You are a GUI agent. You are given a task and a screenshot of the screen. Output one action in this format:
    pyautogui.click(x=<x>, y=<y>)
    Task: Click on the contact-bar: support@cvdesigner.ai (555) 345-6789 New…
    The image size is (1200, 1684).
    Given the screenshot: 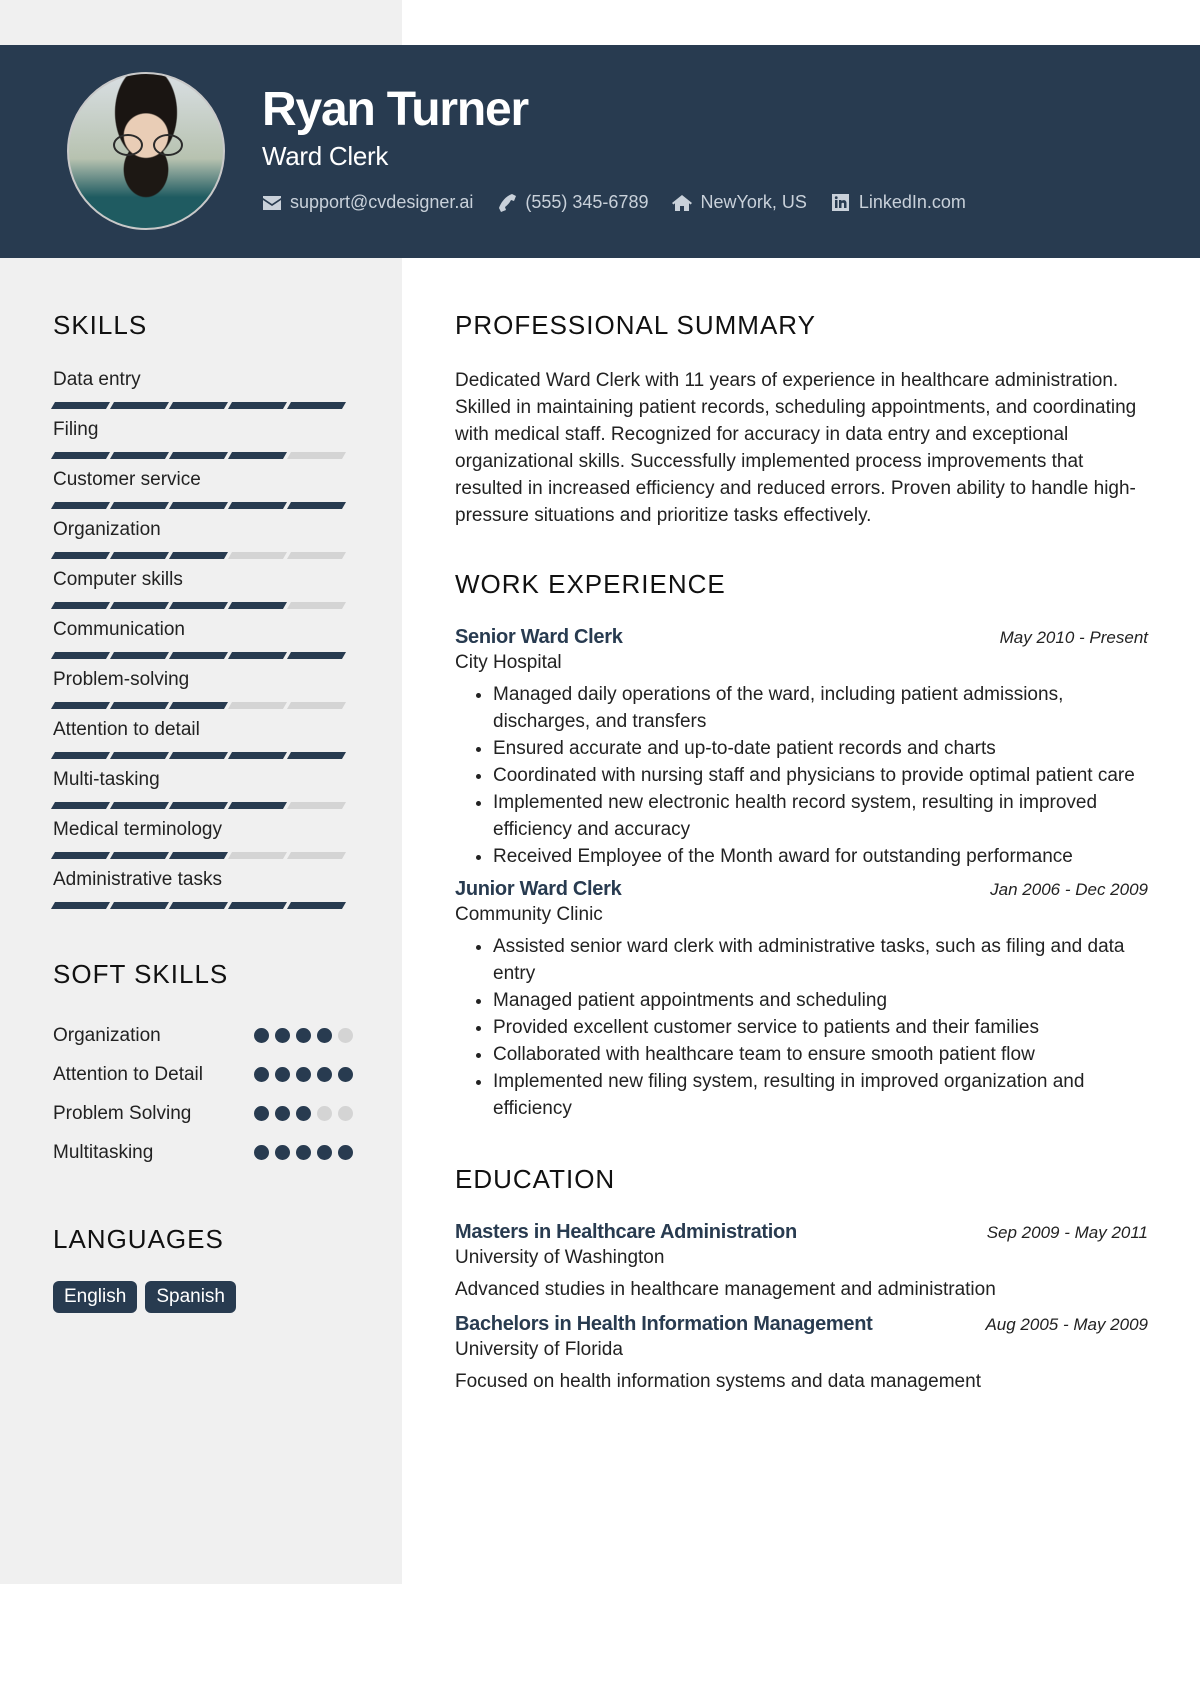 What is the action you would take?
    pyautogui.click(x=626, y=202)
    